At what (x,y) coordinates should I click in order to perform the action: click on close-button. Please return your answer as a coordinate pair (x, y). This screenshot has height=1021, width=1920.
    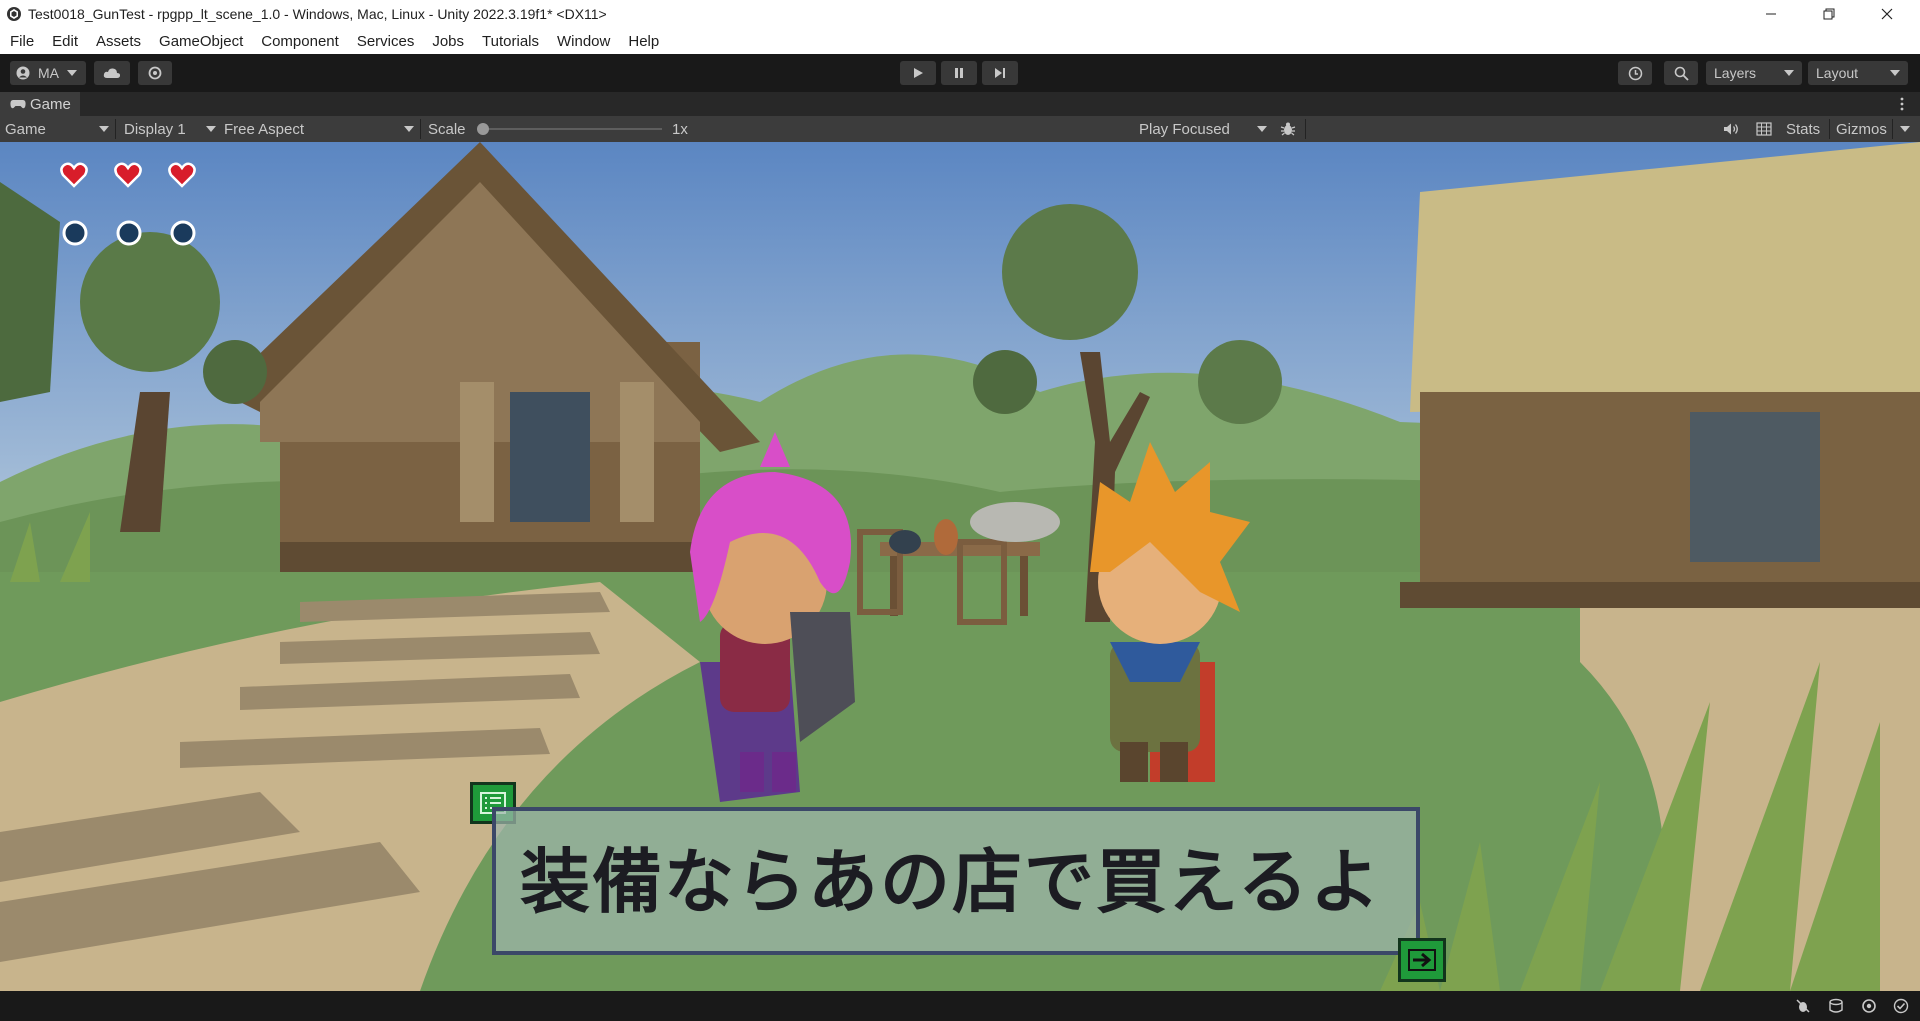
    Looking at the image, I should click on (1887, 14).